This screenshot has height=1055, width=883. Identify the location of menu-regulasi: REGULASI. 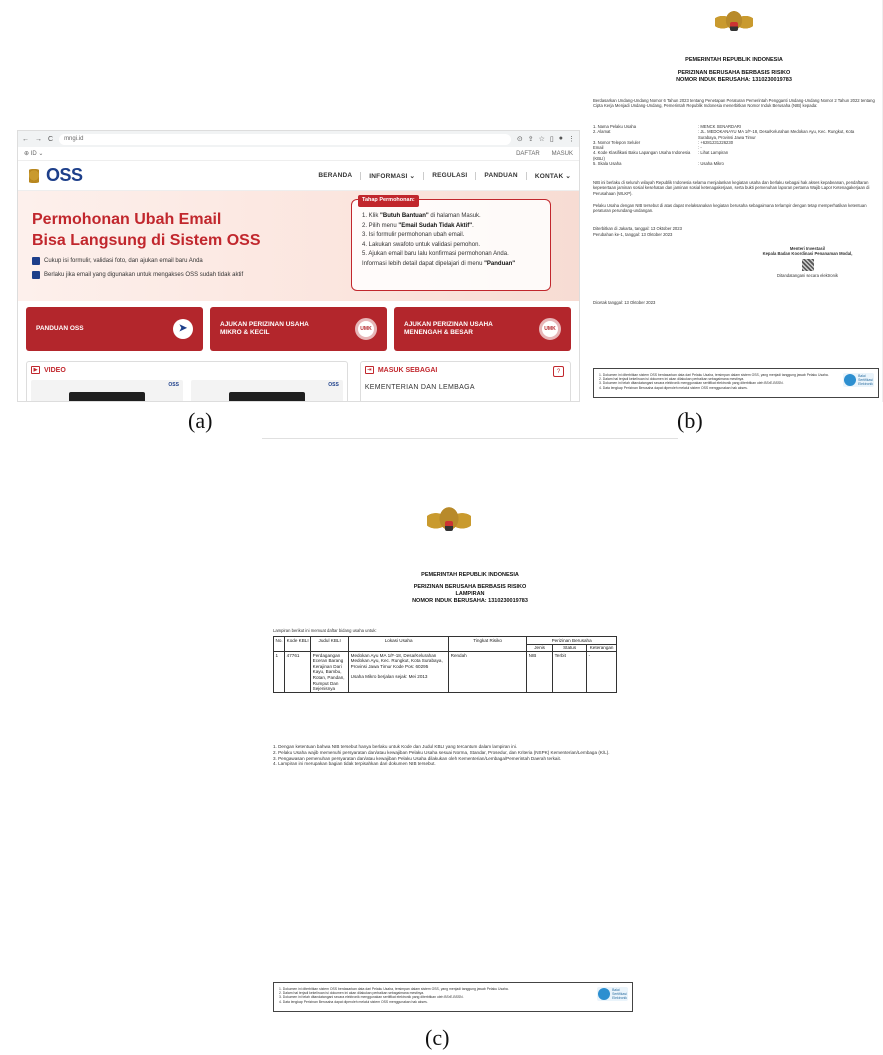
(445, 175).